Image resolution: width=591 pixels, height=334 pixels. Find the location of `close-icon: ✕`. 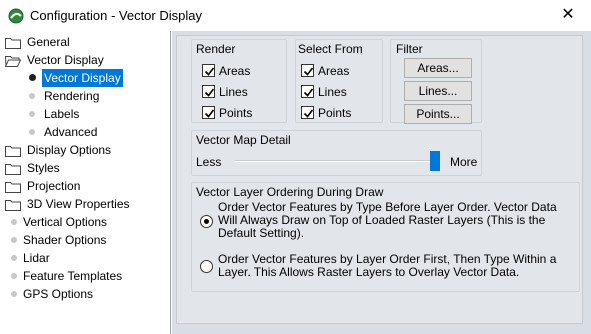

close-icon: ✕ is located at coordinates (568, 15).